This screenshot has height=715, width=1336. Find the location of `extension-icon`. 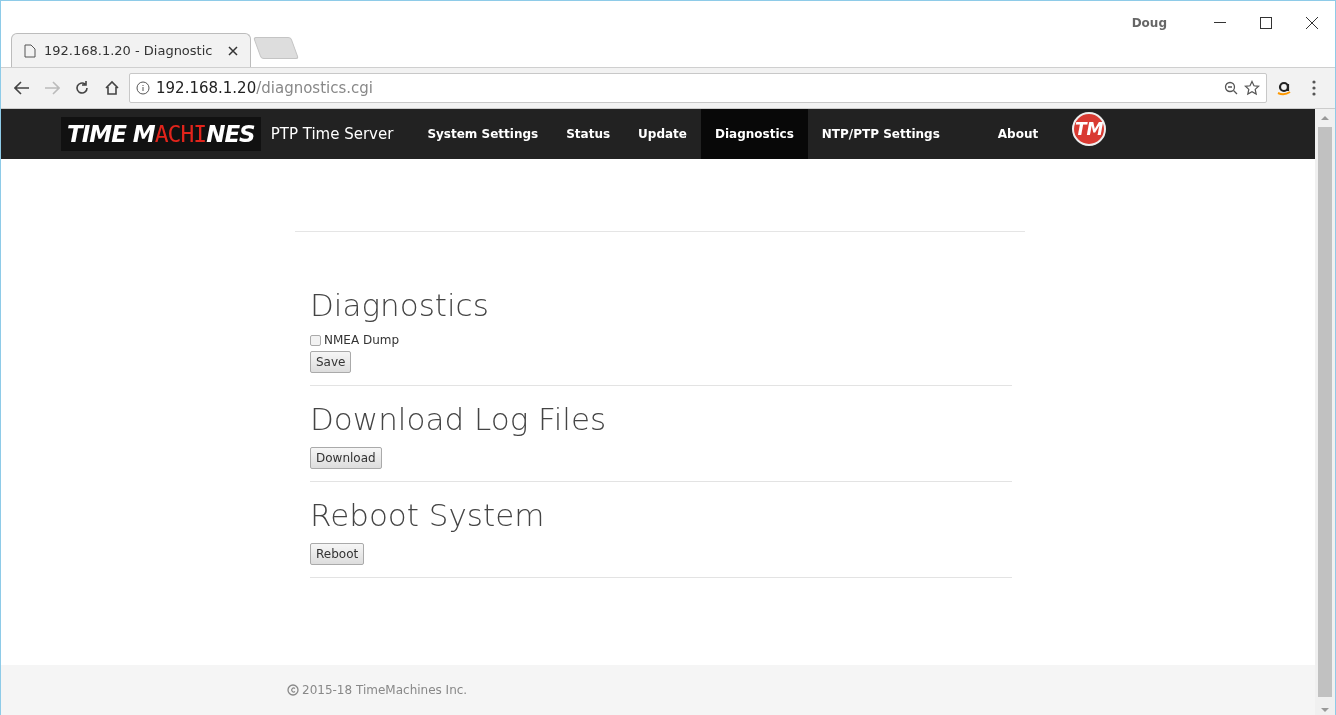

extension-icon is located at coordinates (1284, 88).